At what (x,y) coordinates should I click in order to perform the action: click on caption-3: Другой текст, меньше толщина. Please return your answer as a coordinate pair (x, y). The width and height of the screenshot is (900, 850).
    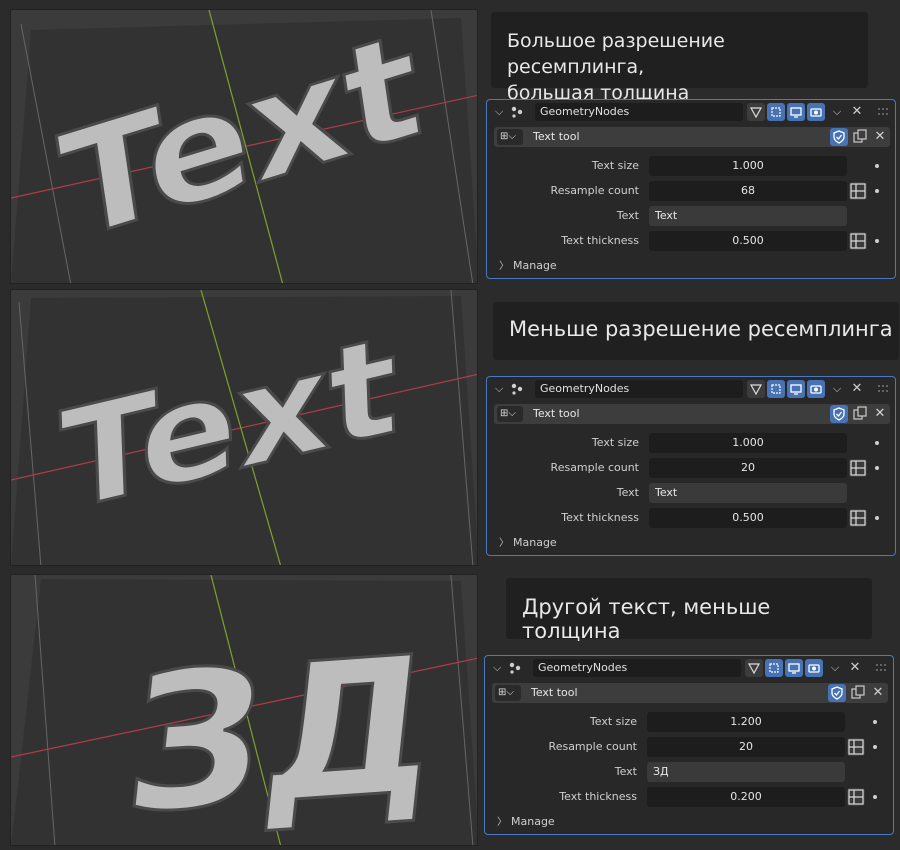
    Looking at the image, I should click on (689, 610).